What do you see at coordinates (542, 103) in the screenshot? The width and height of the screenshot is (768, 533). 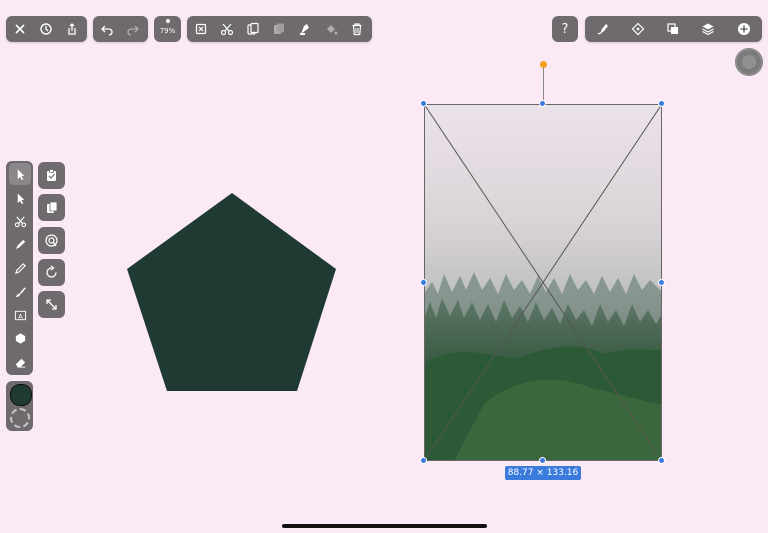 I see `resize-handle-top` at bounding box center [542, 103].